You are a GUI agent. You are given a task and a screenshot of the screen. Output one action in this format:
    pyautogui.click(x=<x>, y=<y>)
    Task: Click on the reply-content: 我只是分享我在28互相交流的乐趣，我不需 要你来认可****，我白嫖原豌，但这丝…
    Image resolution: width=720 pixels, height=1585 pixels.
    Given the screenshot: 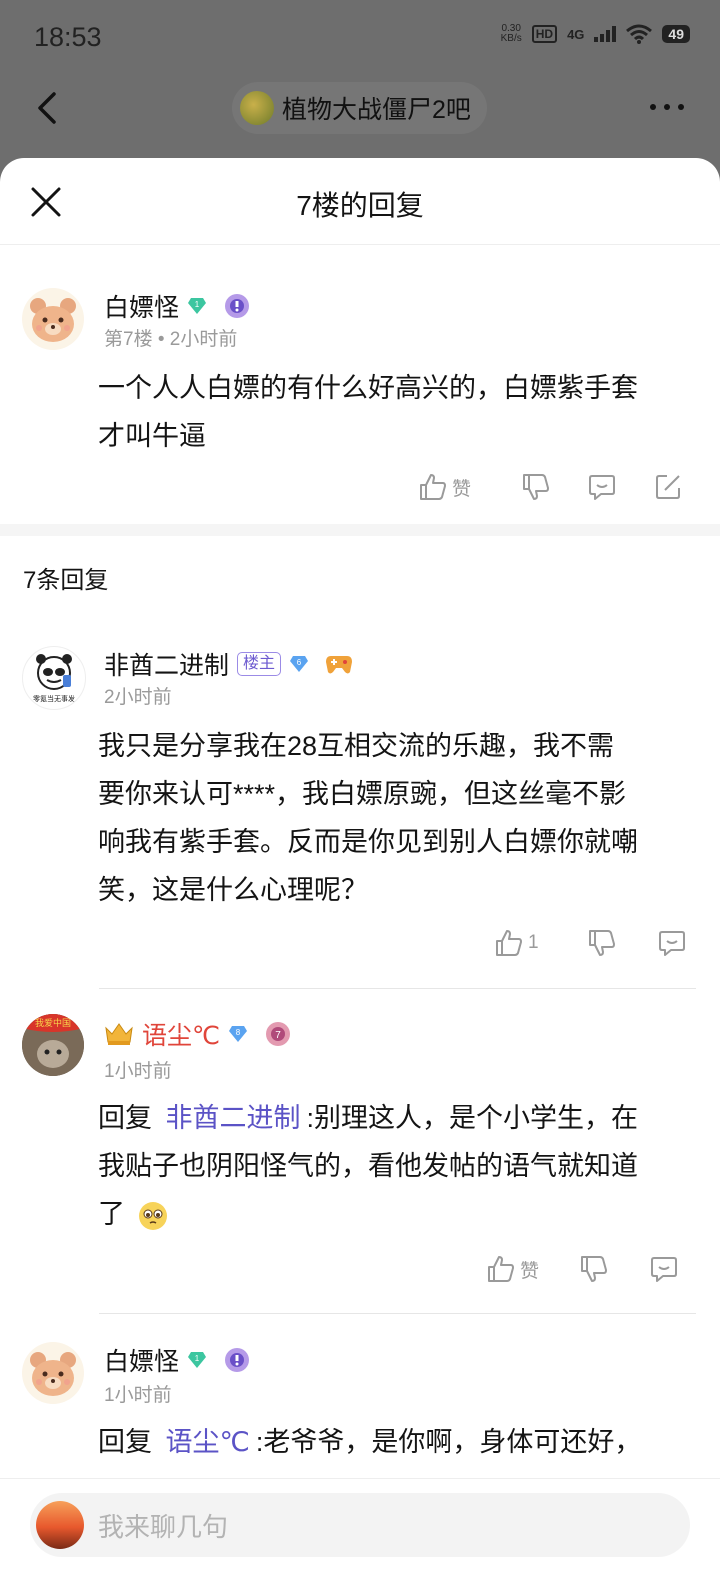 What is the action you would take?
    pyautogui.click(x=398, y=818)
    